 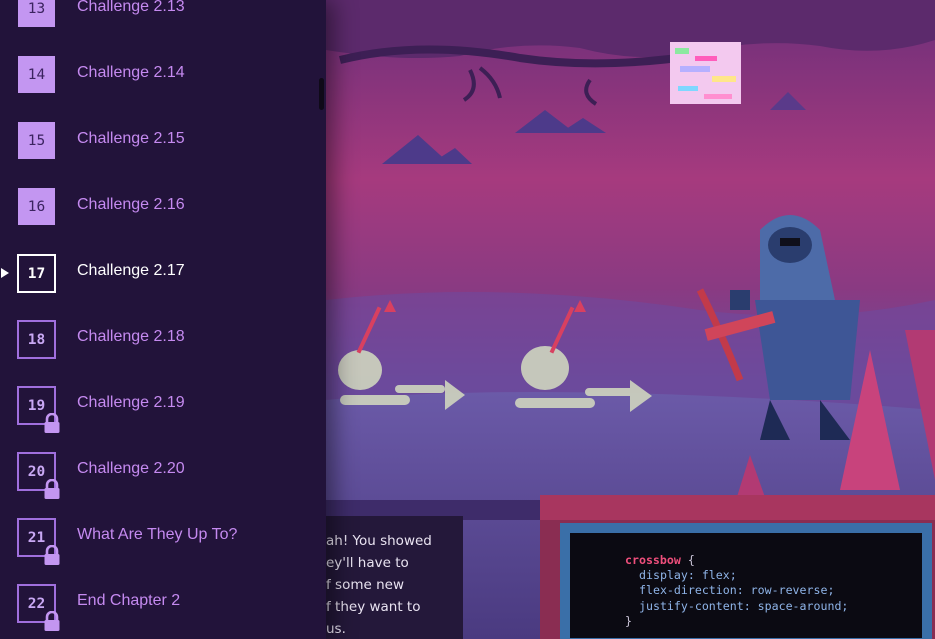 What do you see at coordinates (653, 560) in the screenshot?
I see `code-selector: crossbow` at bounding box center [653, 560].